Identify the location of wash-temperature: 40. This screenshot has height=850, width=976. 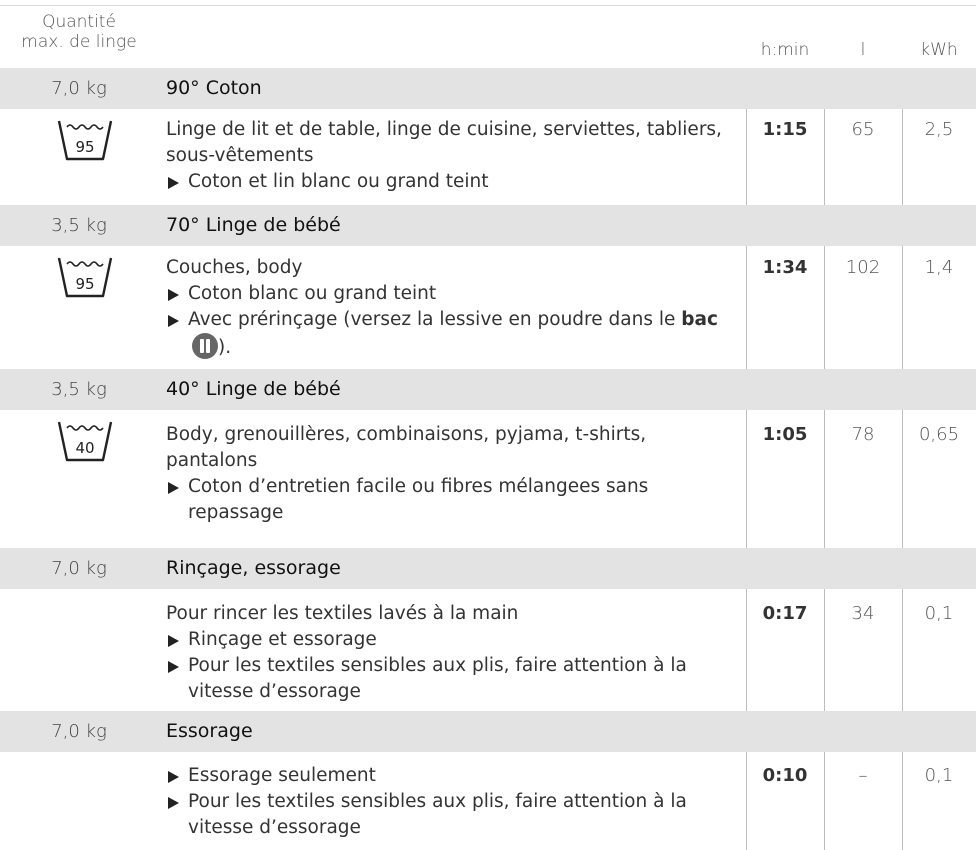
(84, 448).